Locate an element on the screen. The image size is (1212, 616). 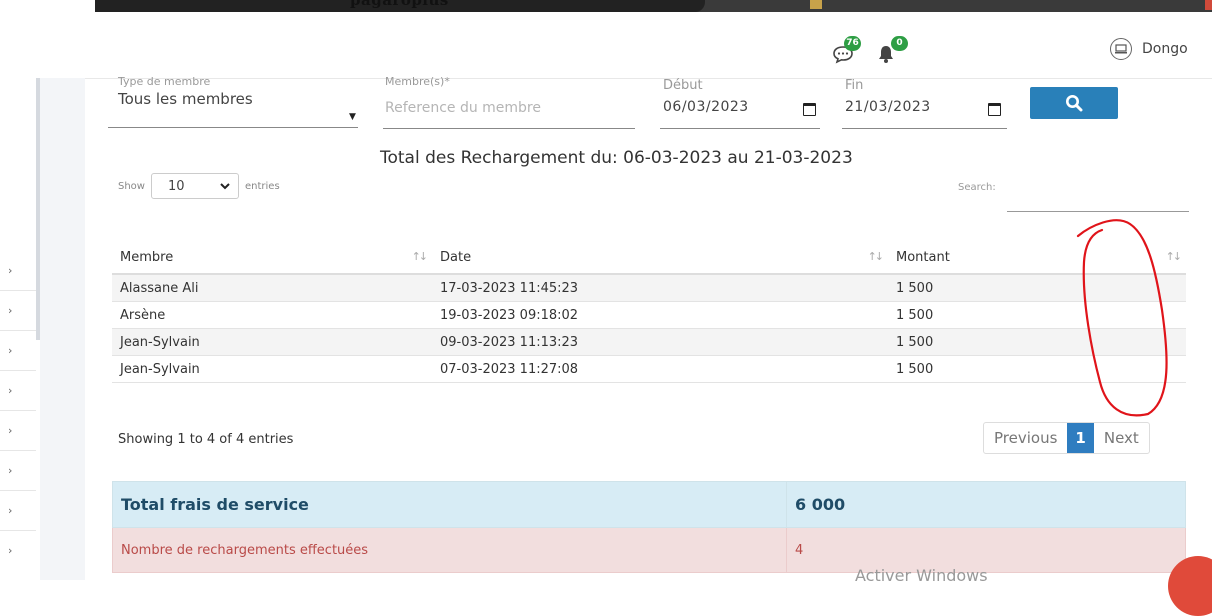
entries-select: 10 is located at coordinates (194, 186).